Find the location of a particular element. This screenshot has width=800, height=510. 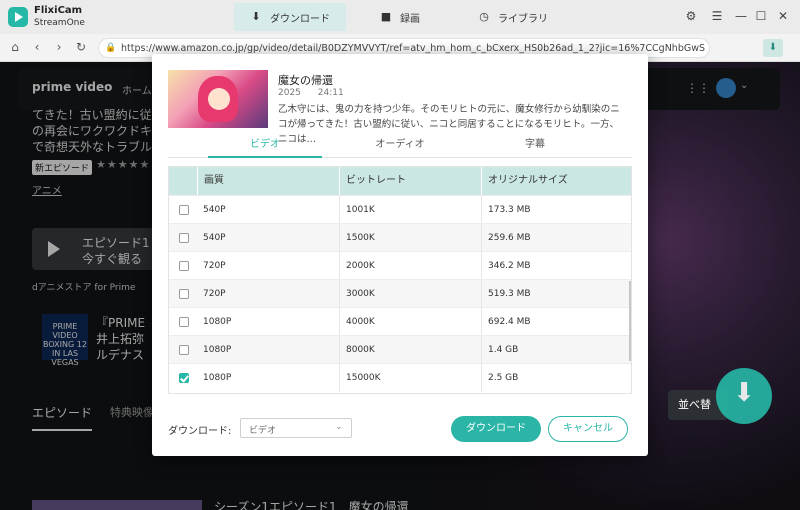

size-cell: 173.3 MB is located at coordinates (506, 210).